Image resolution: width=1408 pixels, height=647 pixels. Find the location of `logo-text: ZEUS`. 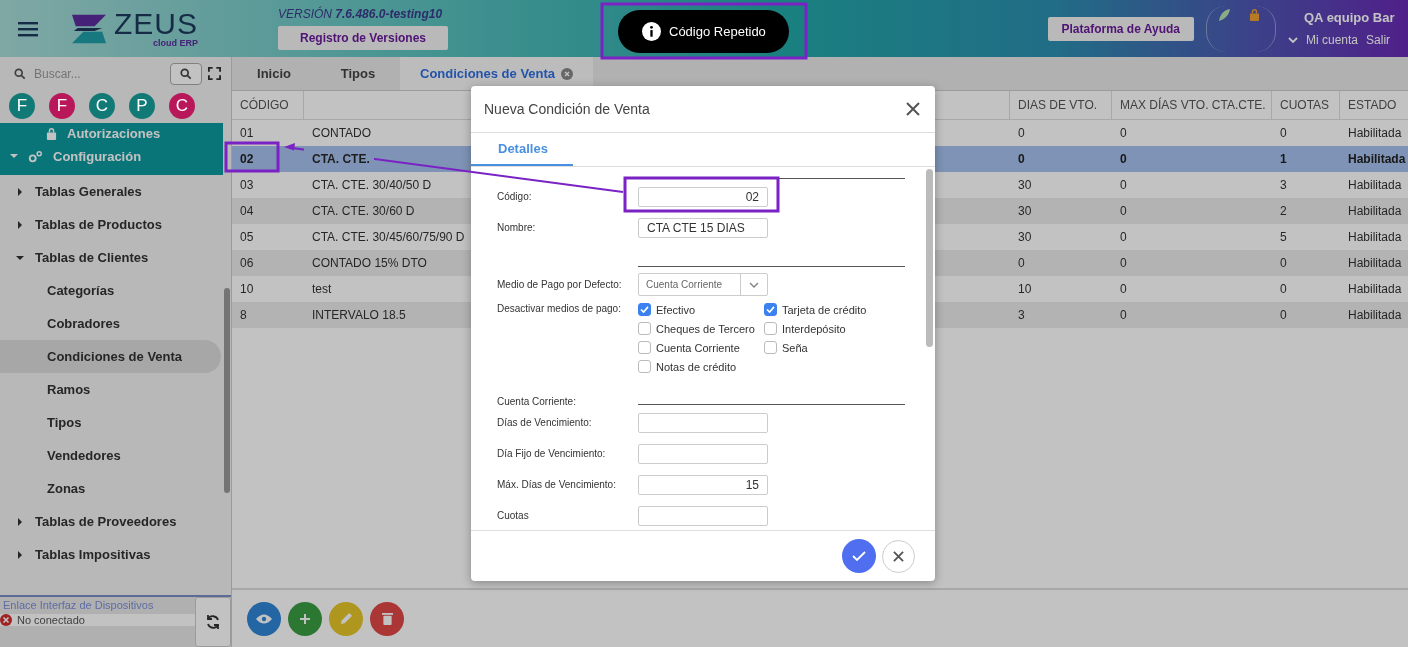

logo-text: ZEUS is located at coordinates (156, 24).